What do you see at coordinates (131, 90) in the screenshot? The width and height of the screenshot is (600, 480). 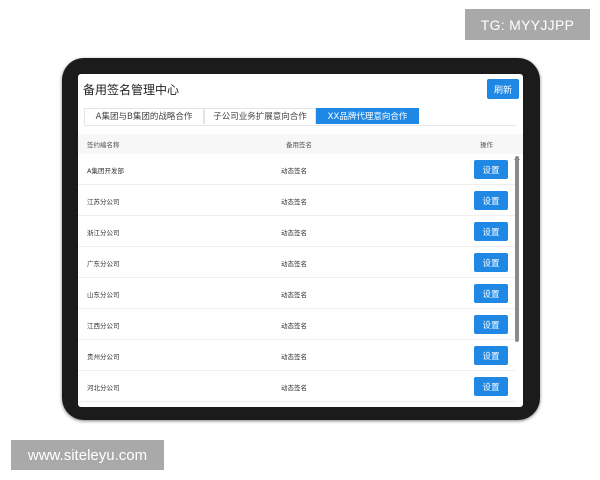 I see `page-title: 备用签名管理中心` at bounding box center [131, 90].